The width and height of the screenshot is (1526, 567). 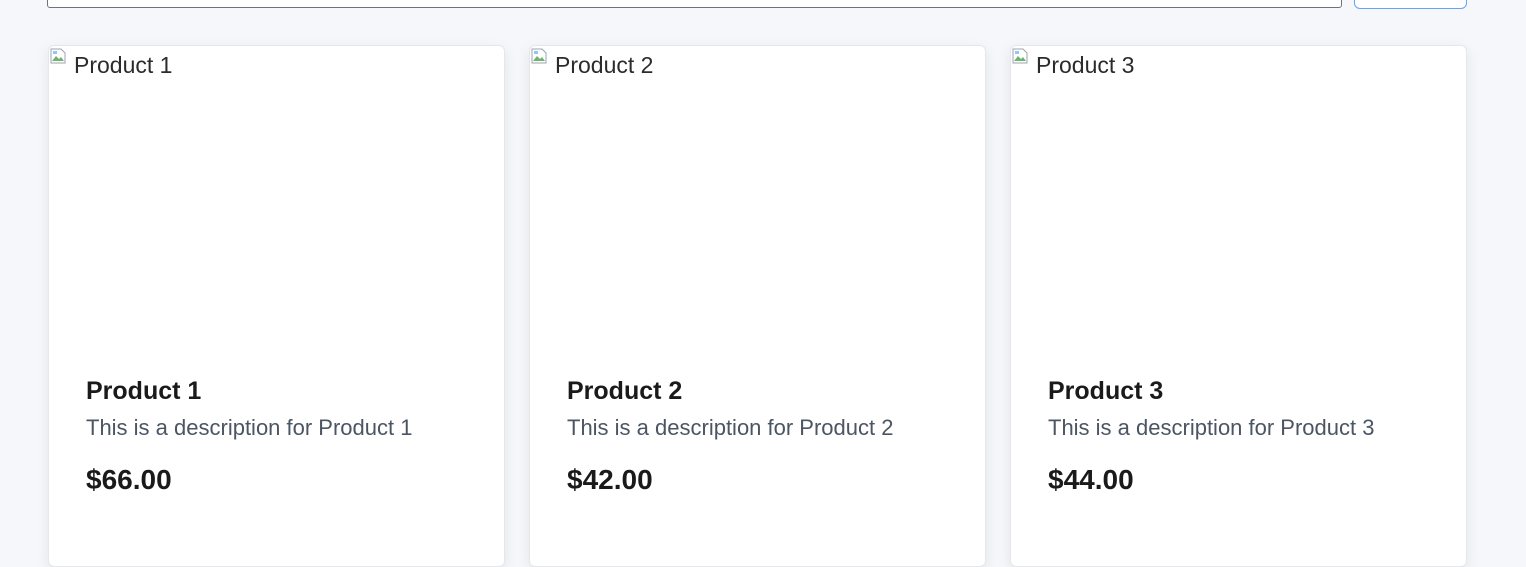 I want to click on product-price: $66.00, so click(x=129, y=479).